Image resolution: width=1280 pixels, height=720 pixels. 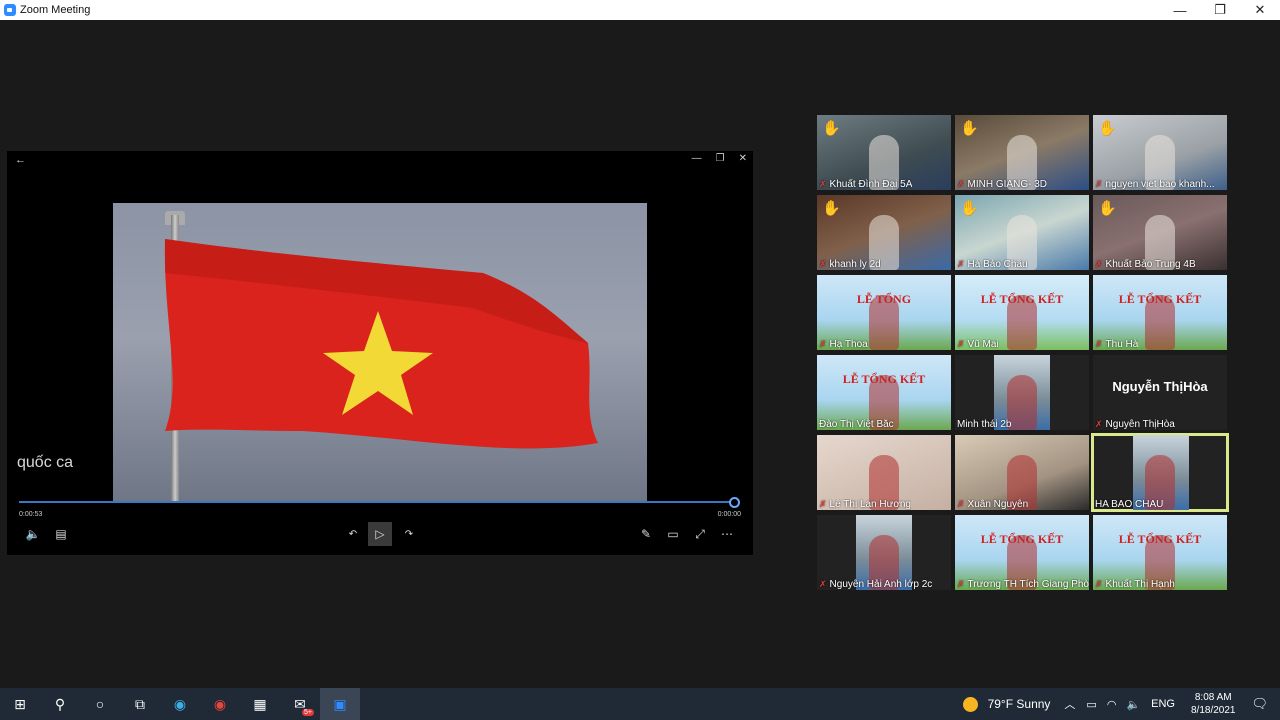 I want to click on windows-start-icon: ⊞, so click(x=20, y=704).